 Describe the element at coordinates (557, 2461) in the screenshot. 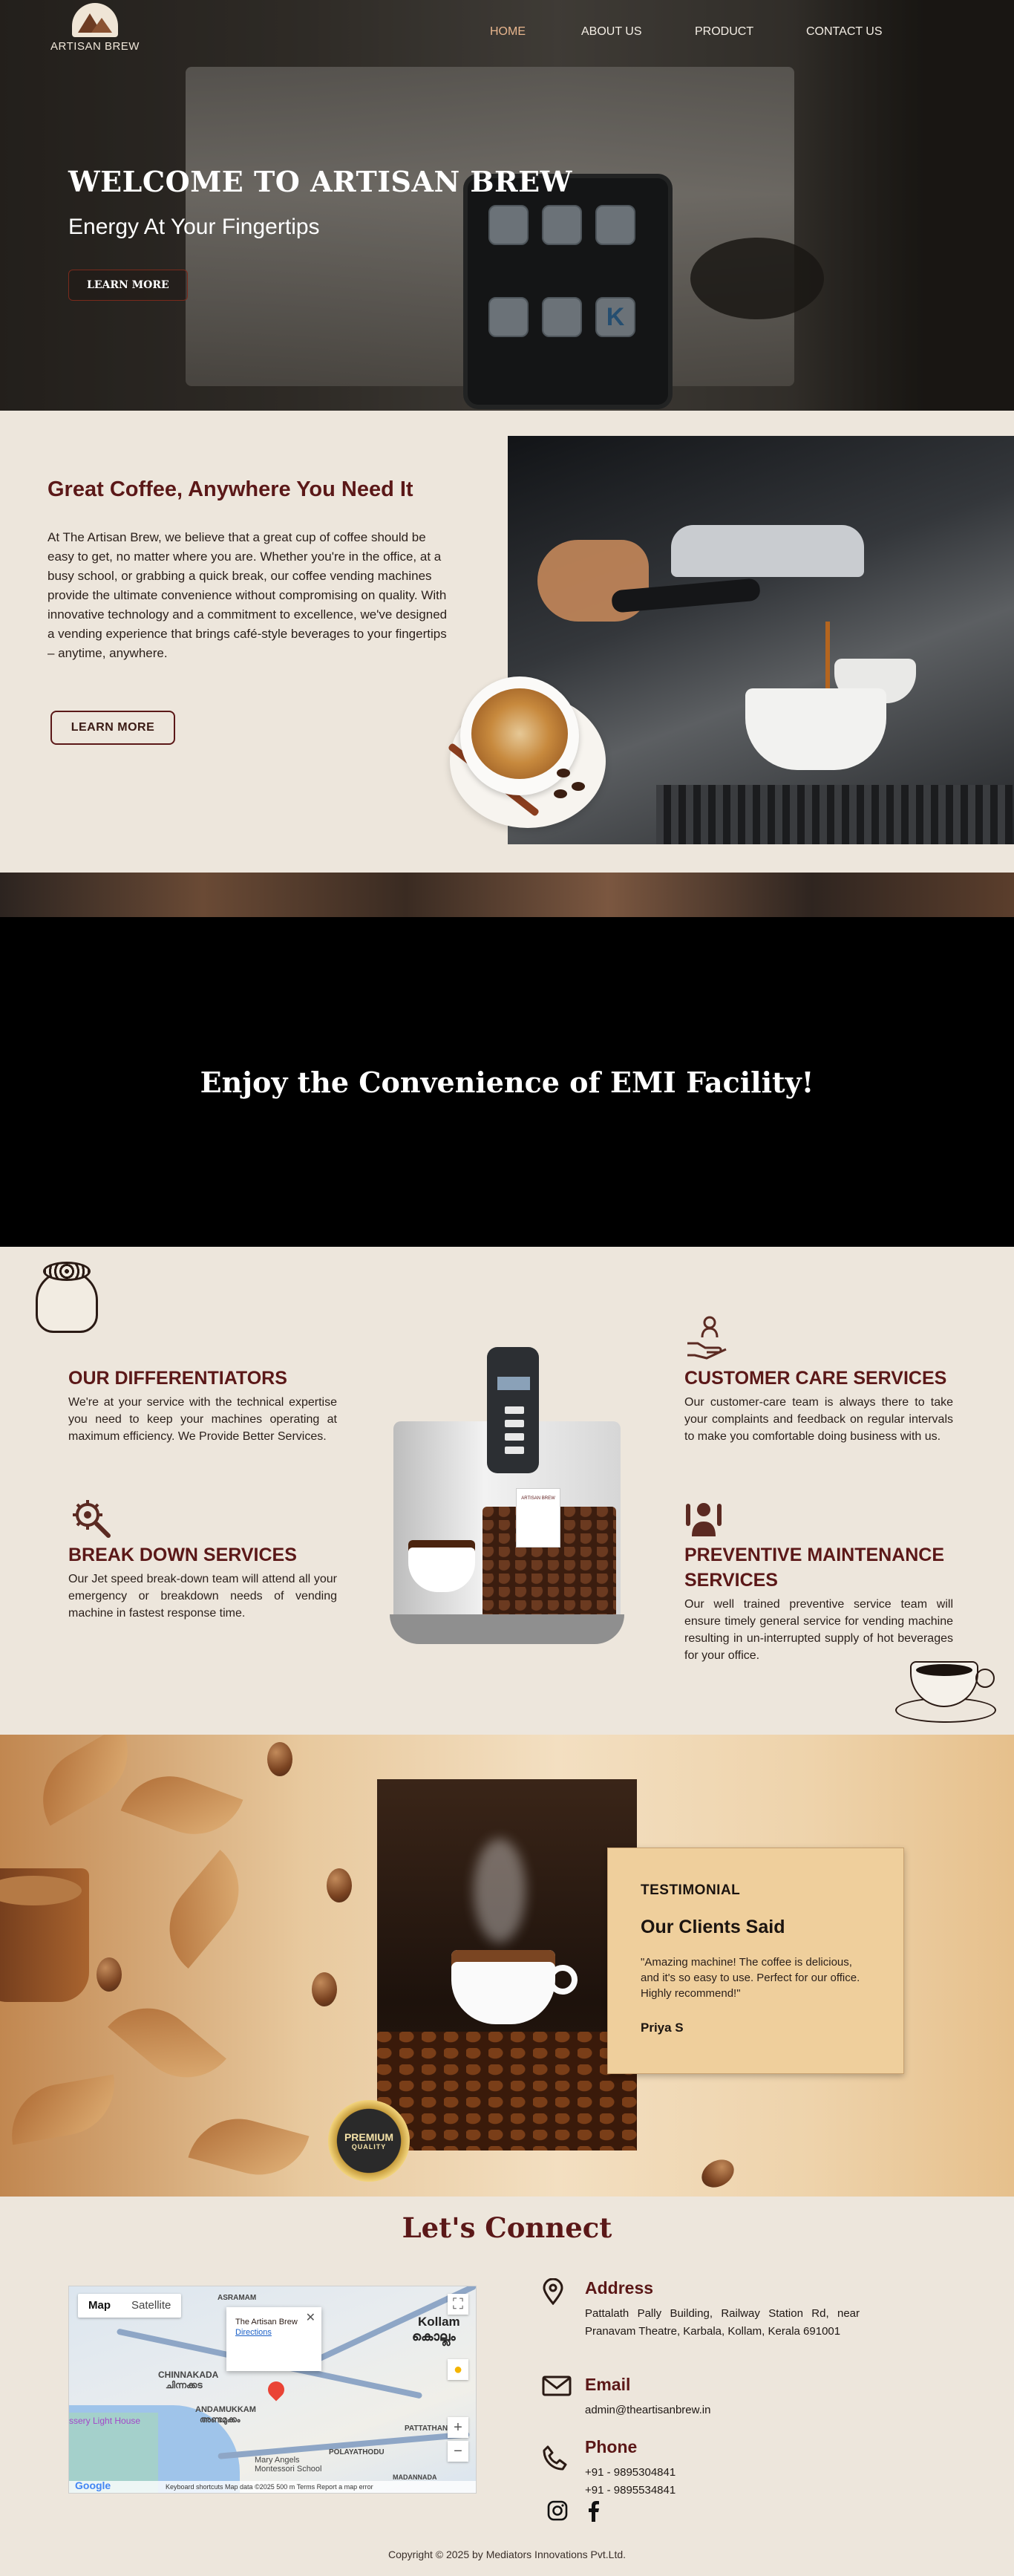

I see `phone-icon` at that location.